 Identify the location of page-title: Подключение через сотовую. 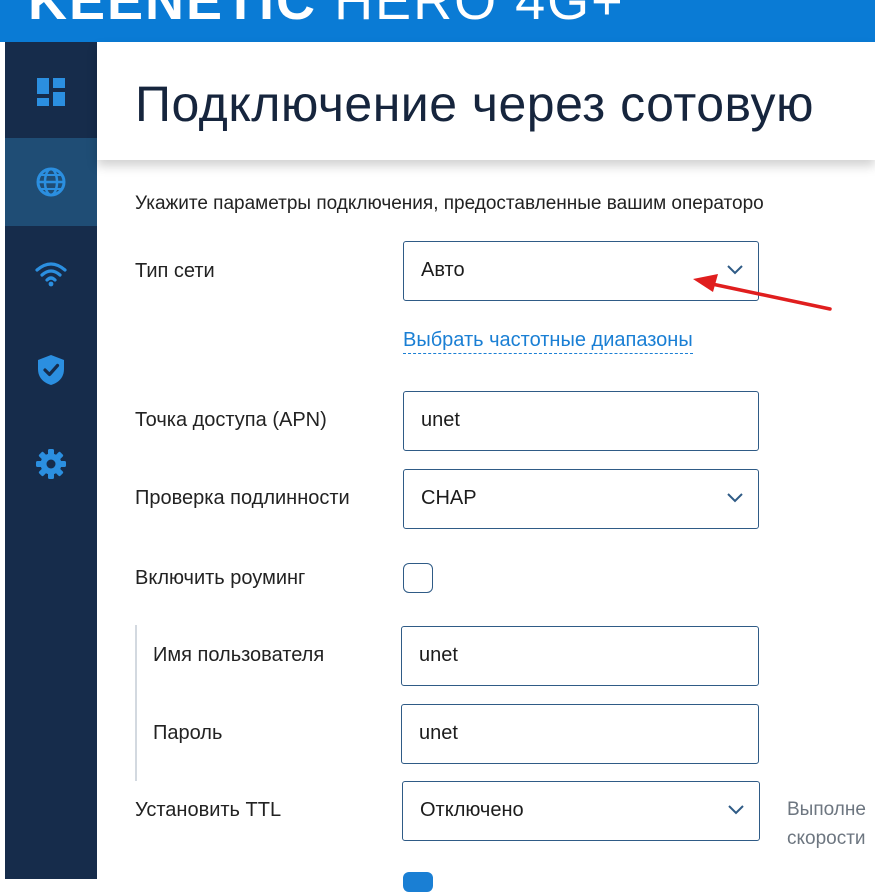
(475, 104).